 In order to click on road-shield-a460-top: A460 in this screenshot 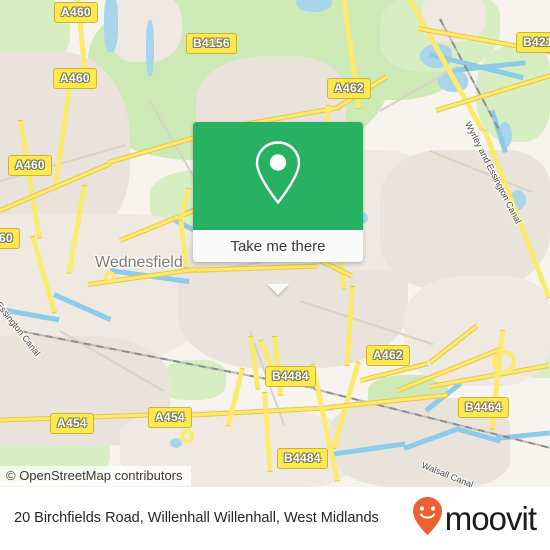, I will do `click(76, 12)`.